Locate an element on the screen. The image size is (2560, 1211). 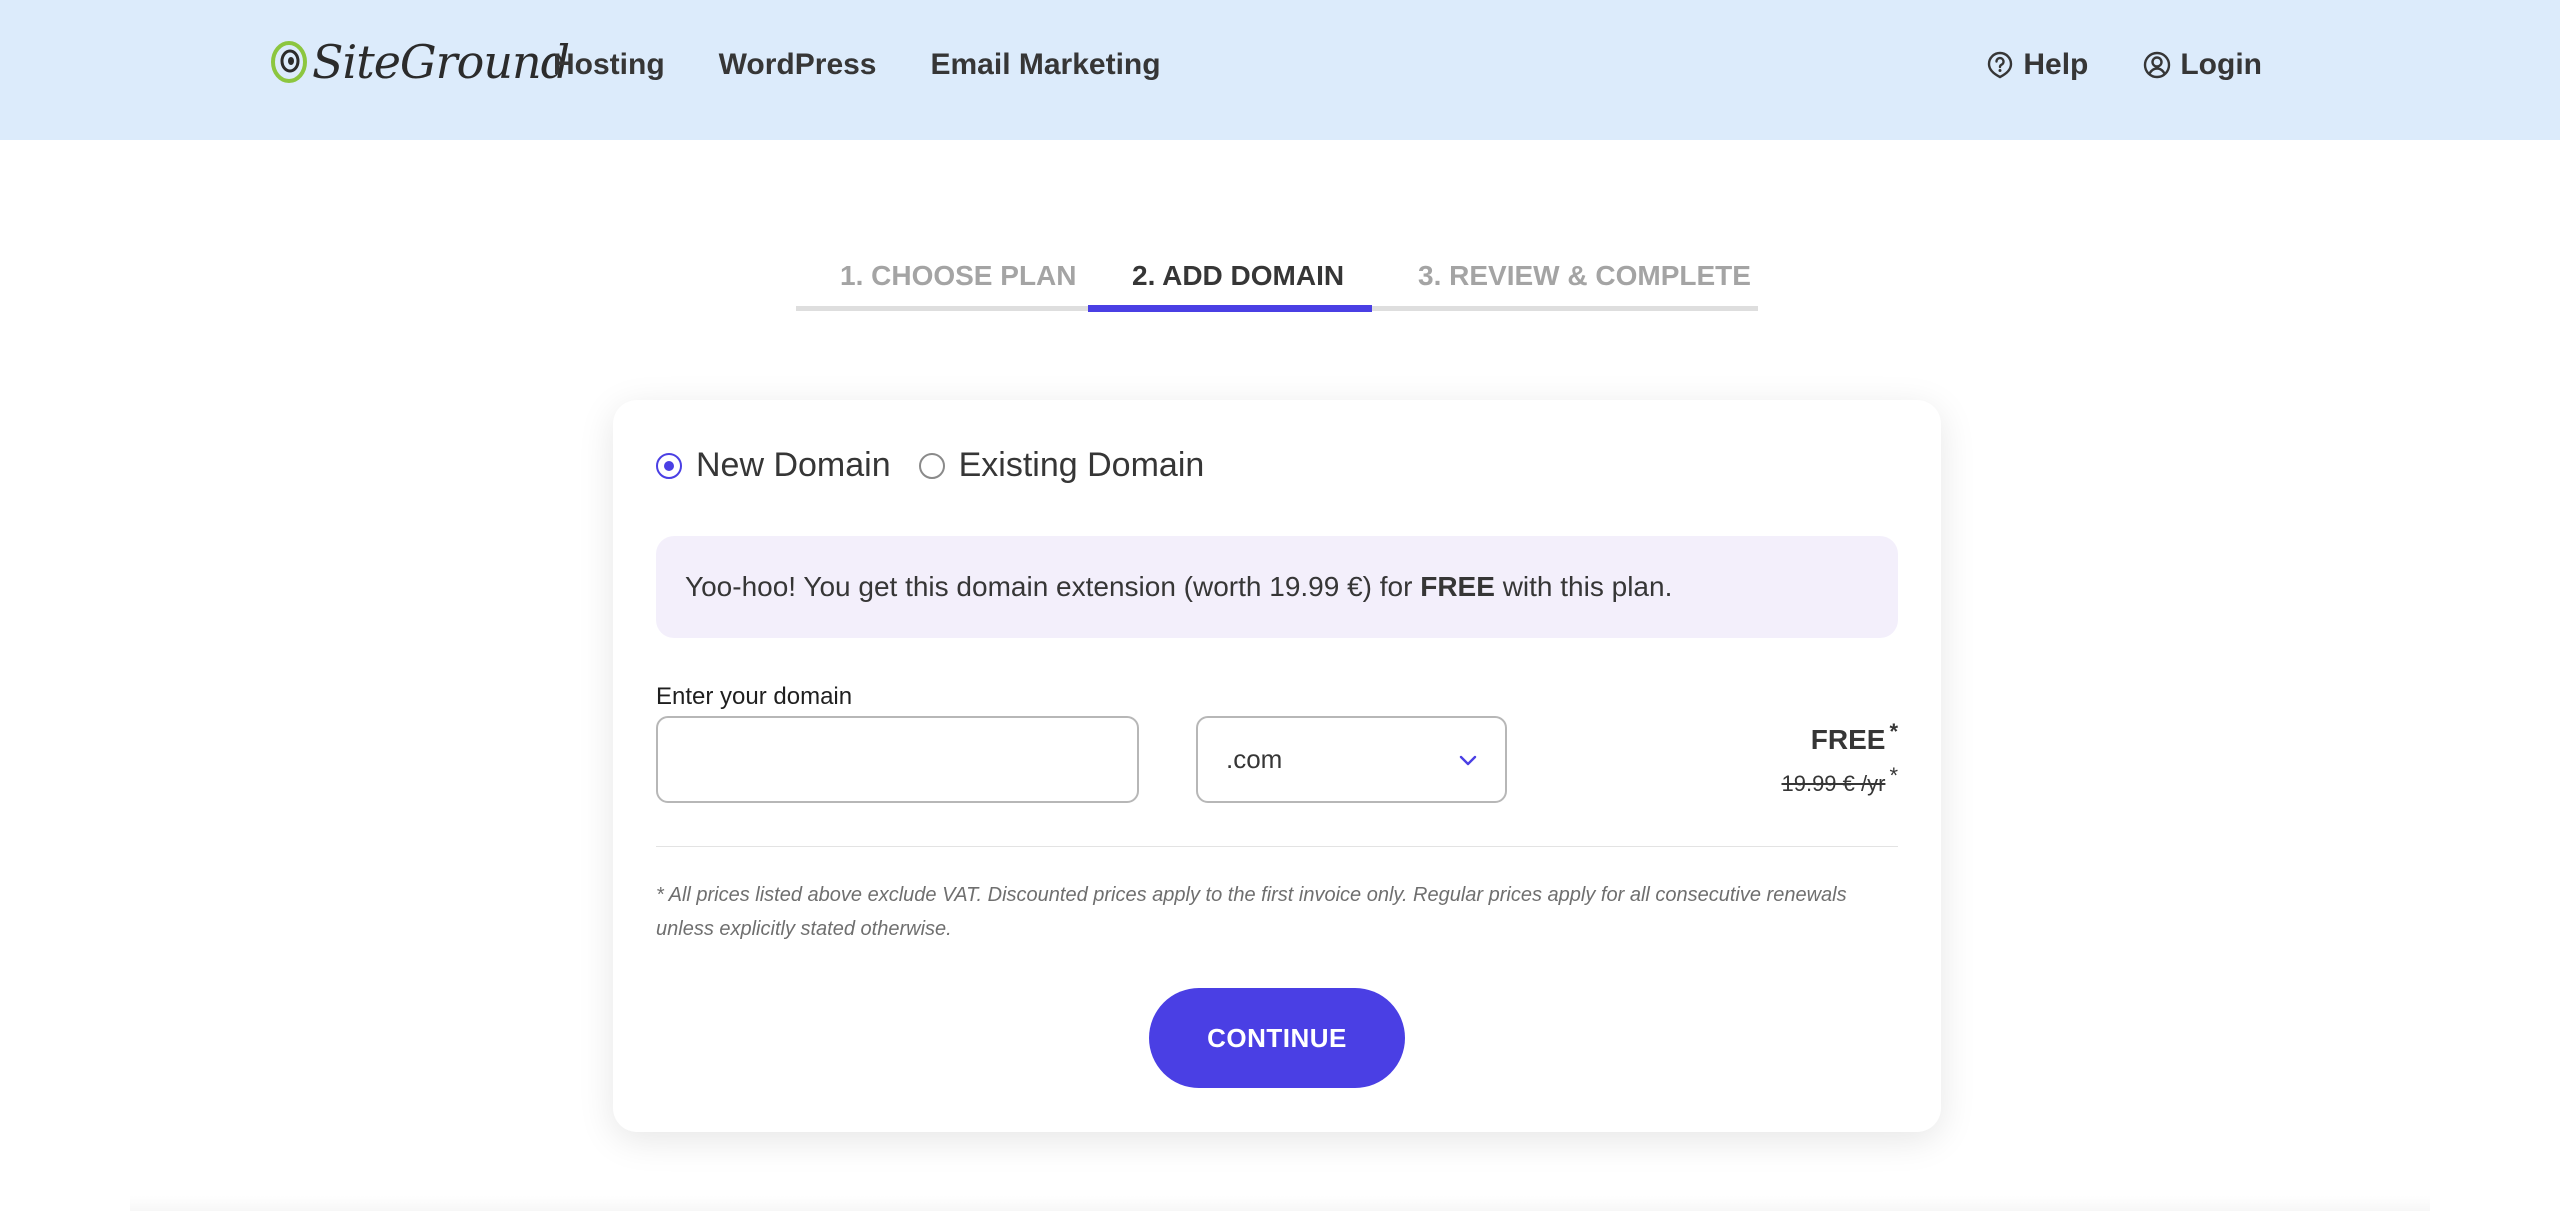
domain-input-label: Enter your domain is located at coordinates (754, 696).